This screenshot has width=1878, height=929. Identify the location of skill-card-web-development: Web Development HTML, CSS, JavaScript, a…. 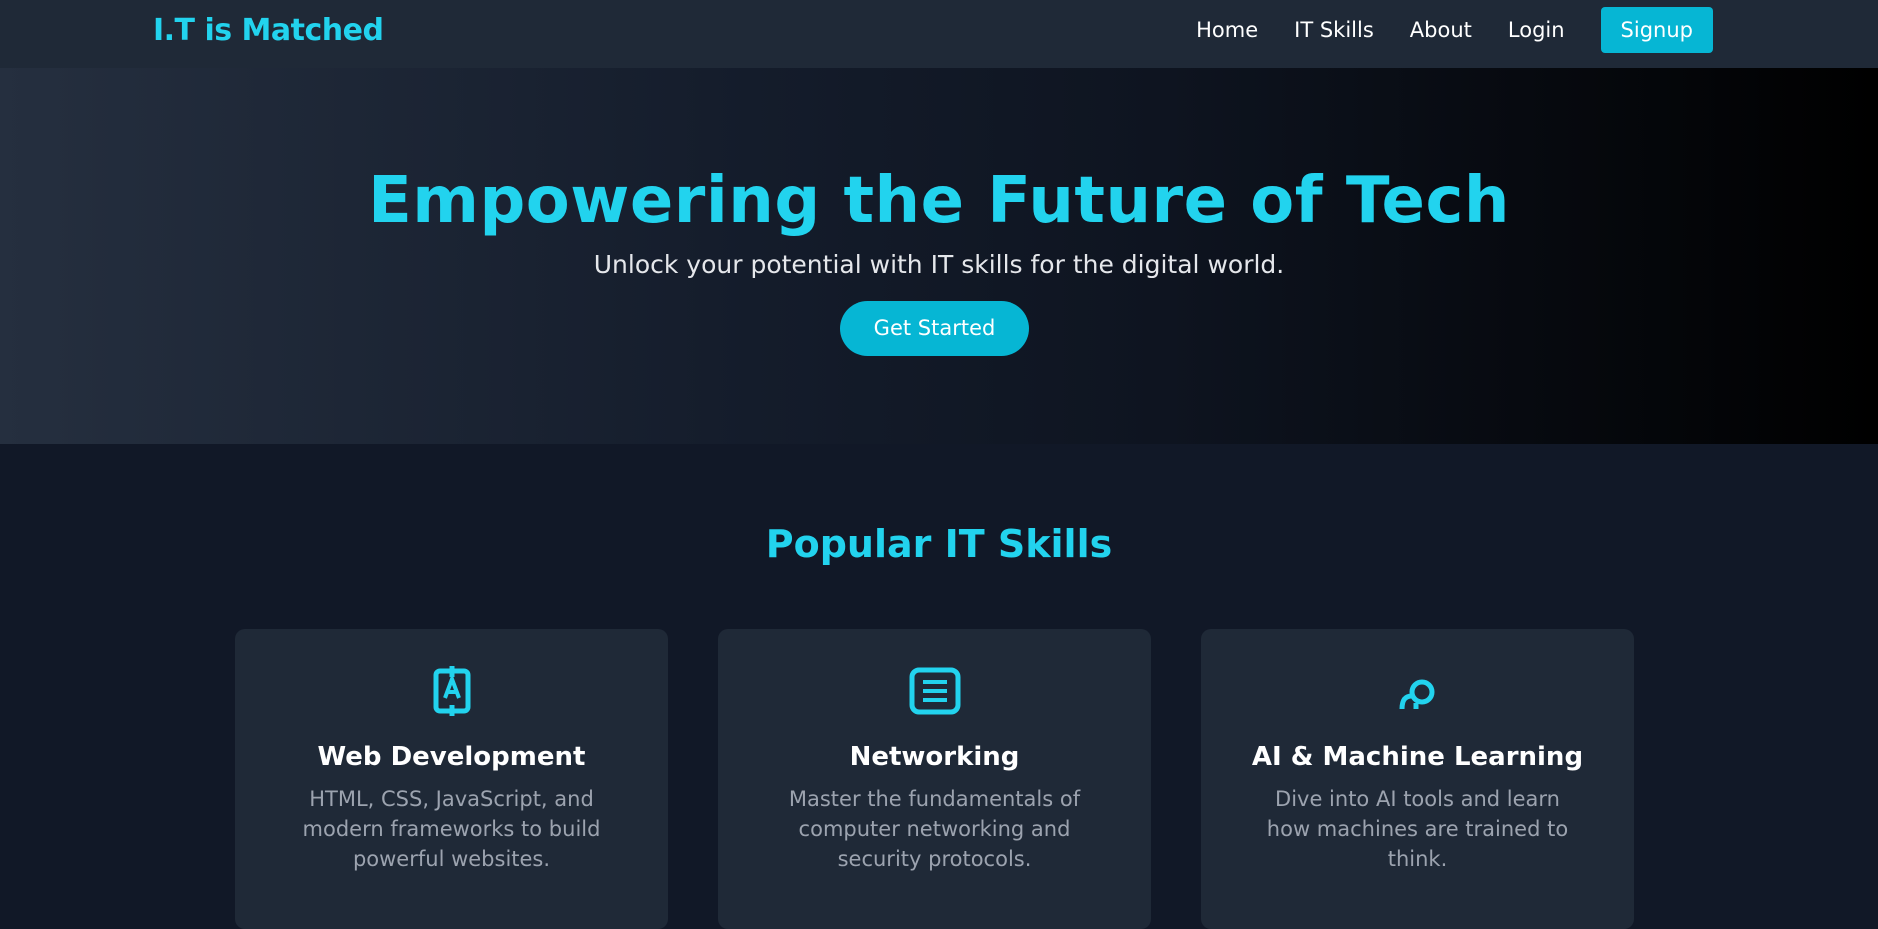
(451, 779).